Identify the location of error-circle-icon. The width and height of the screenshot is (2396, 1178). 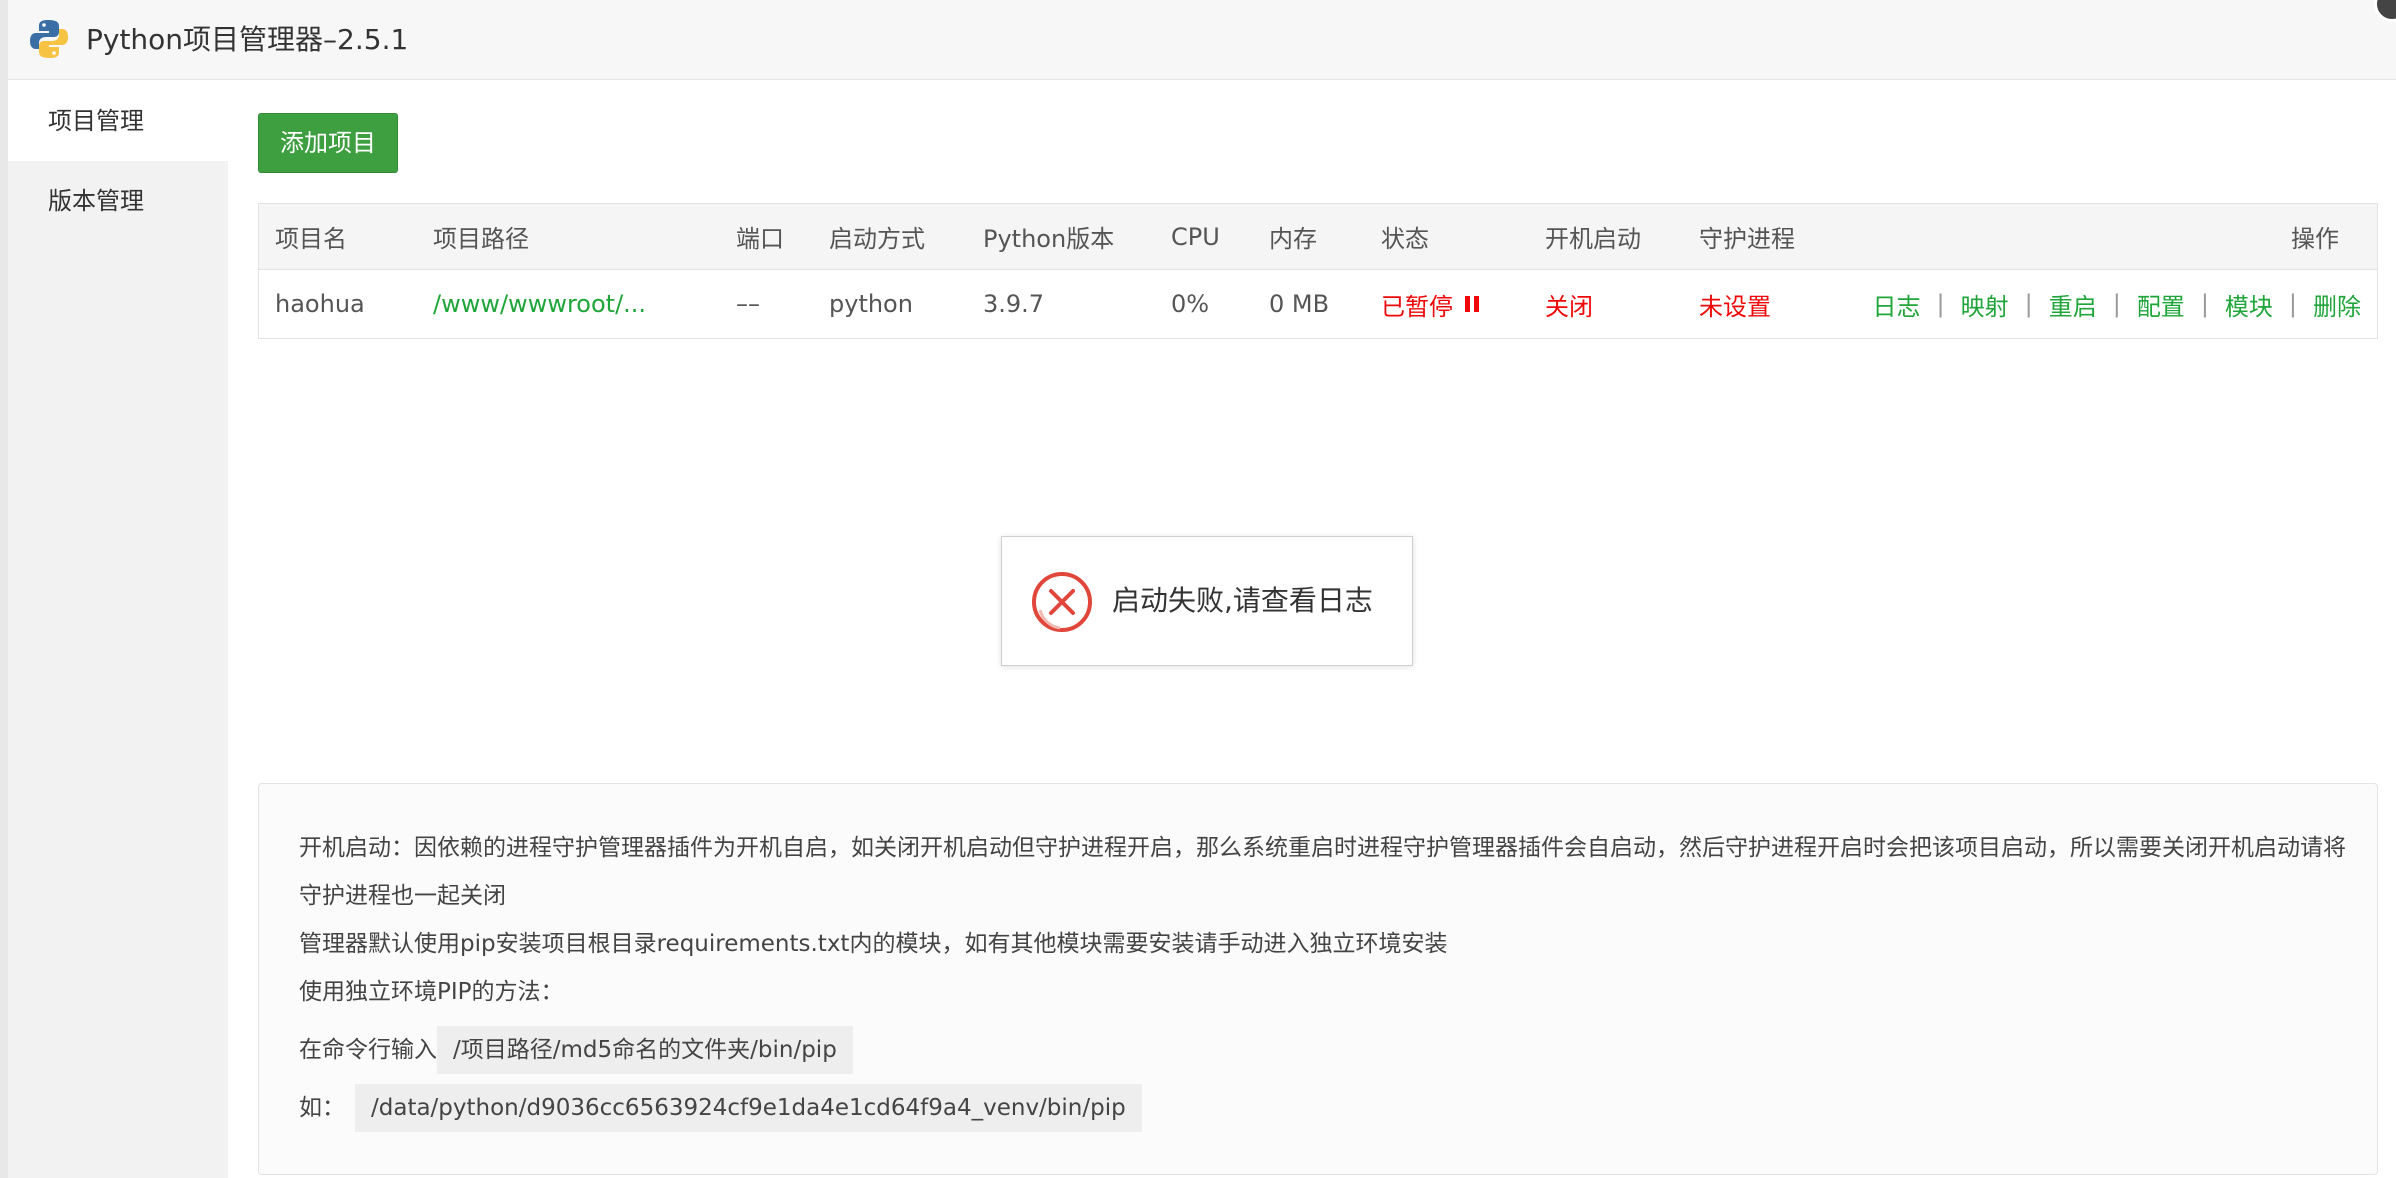
(1062, 602).